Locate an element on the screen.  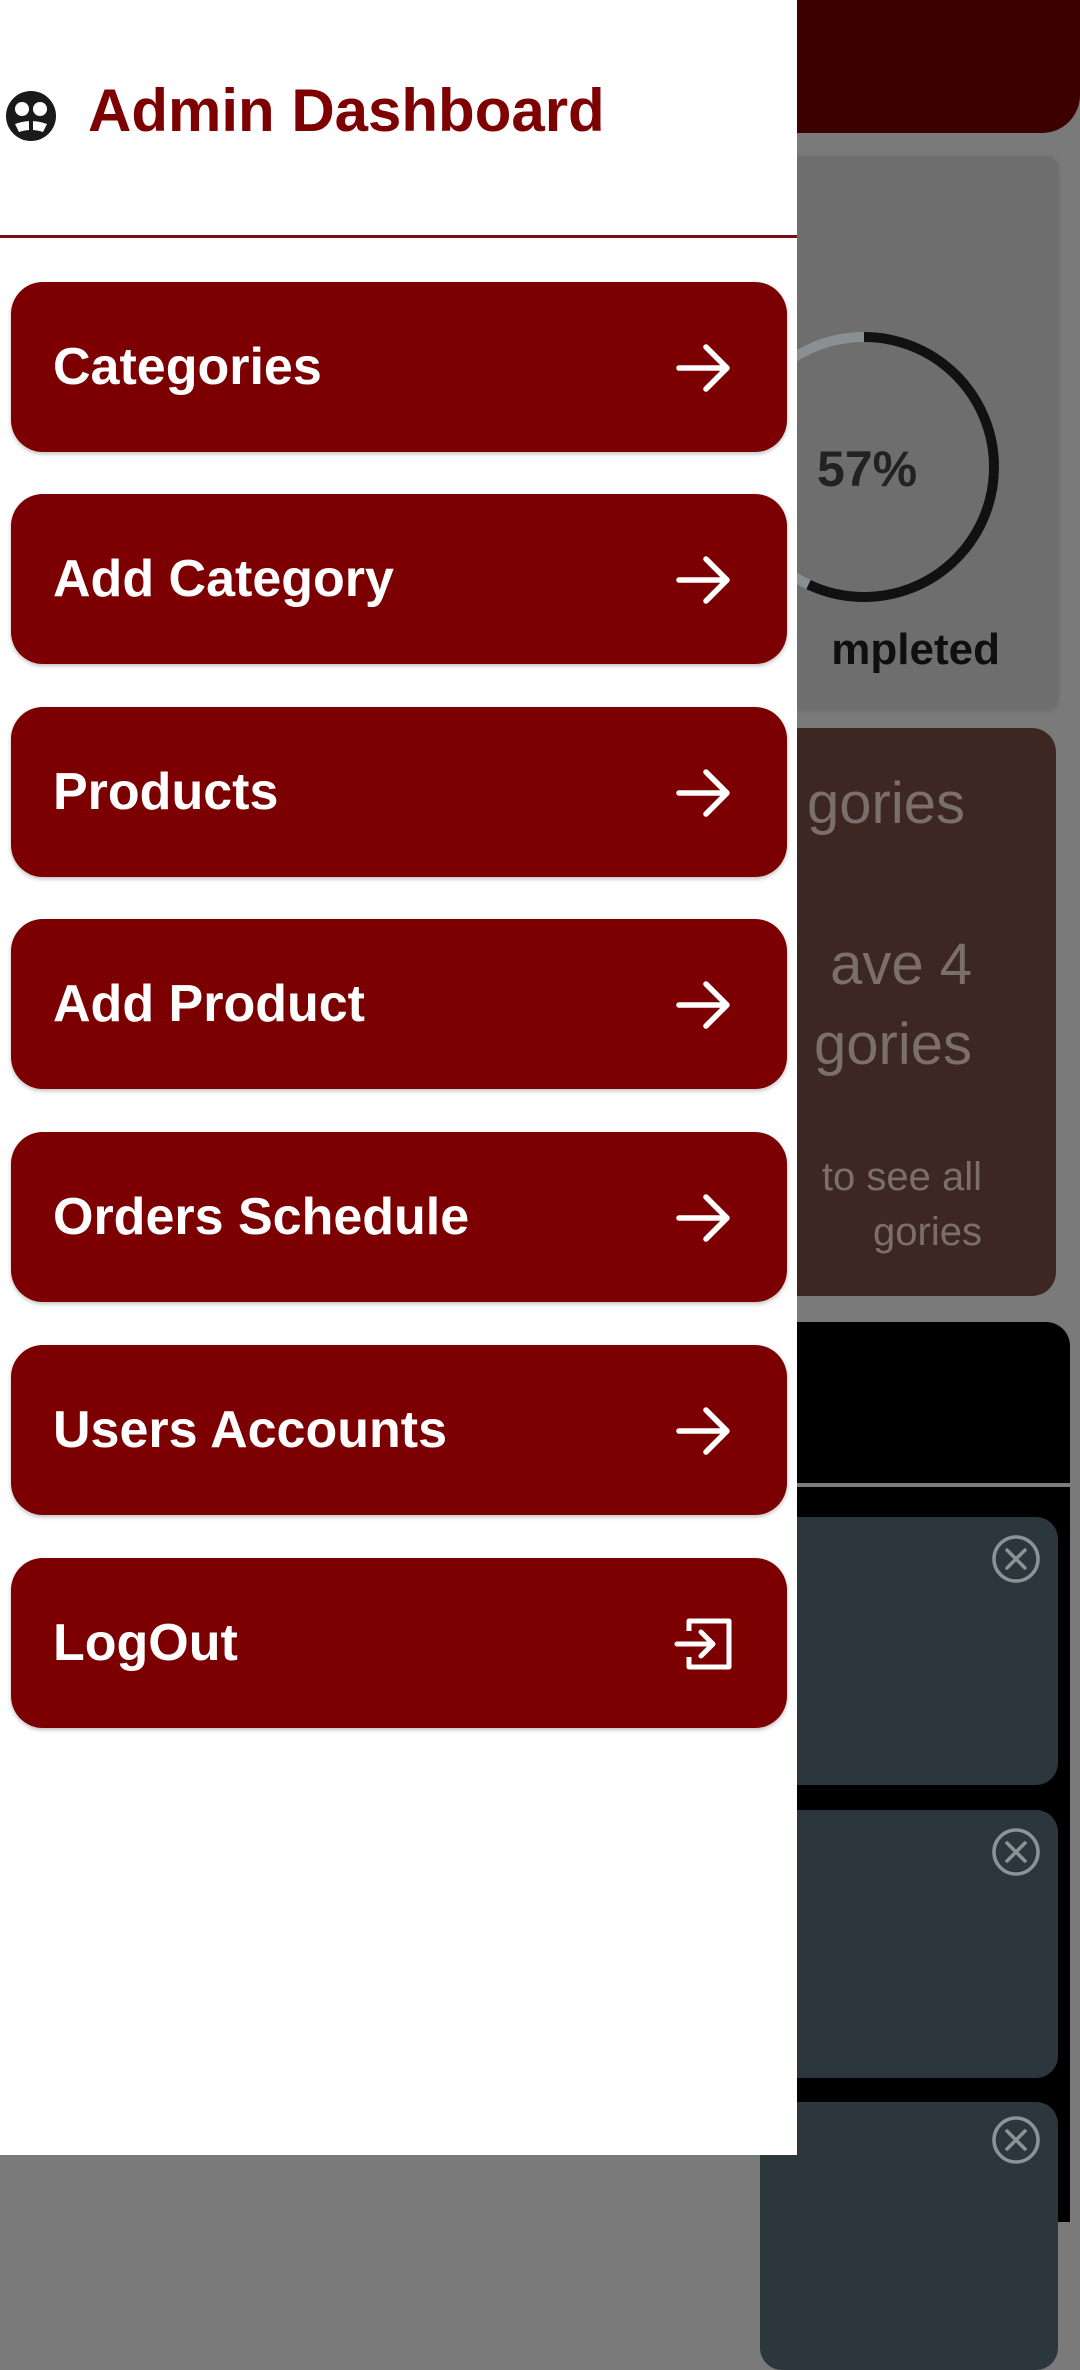
progress-percent: 57% is located at coordinates (867, 469).